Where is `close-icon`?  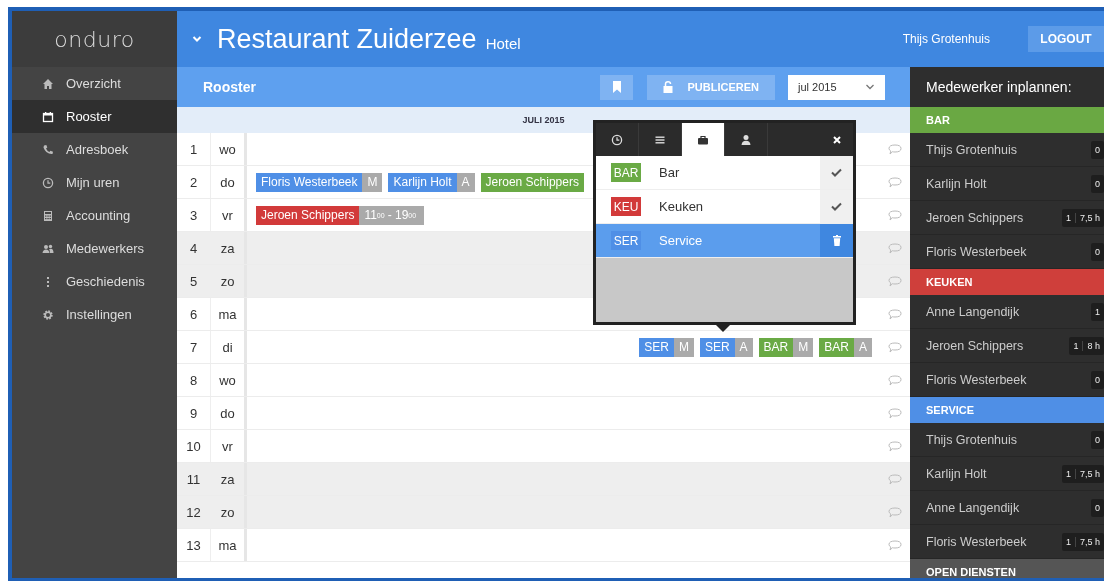
close-icon is located at coordinates (836, 139).